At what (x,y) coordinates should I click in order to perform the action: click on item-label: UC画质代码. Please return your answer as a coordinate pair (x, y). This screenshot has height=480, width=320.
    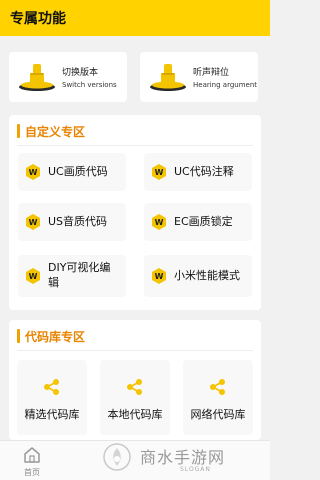
    Looking at the image, I should click on (78, 171).